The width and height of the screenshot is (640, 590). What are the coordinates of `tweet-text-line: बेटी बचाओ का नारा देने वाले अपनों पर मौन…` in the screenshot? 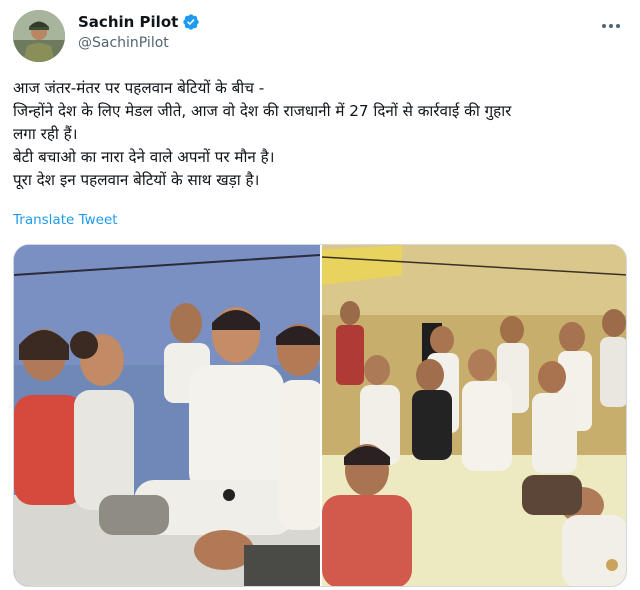 It's located at (144, 157).